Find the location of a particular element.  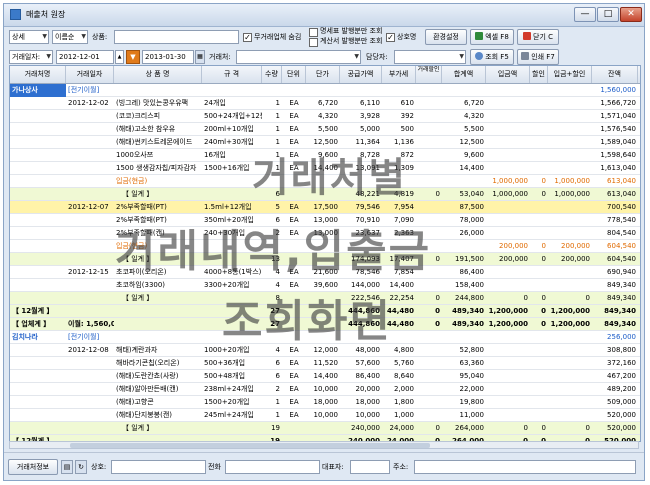

hide-no-trade-checkbox: ✓ is located at coordinates (247, 37).